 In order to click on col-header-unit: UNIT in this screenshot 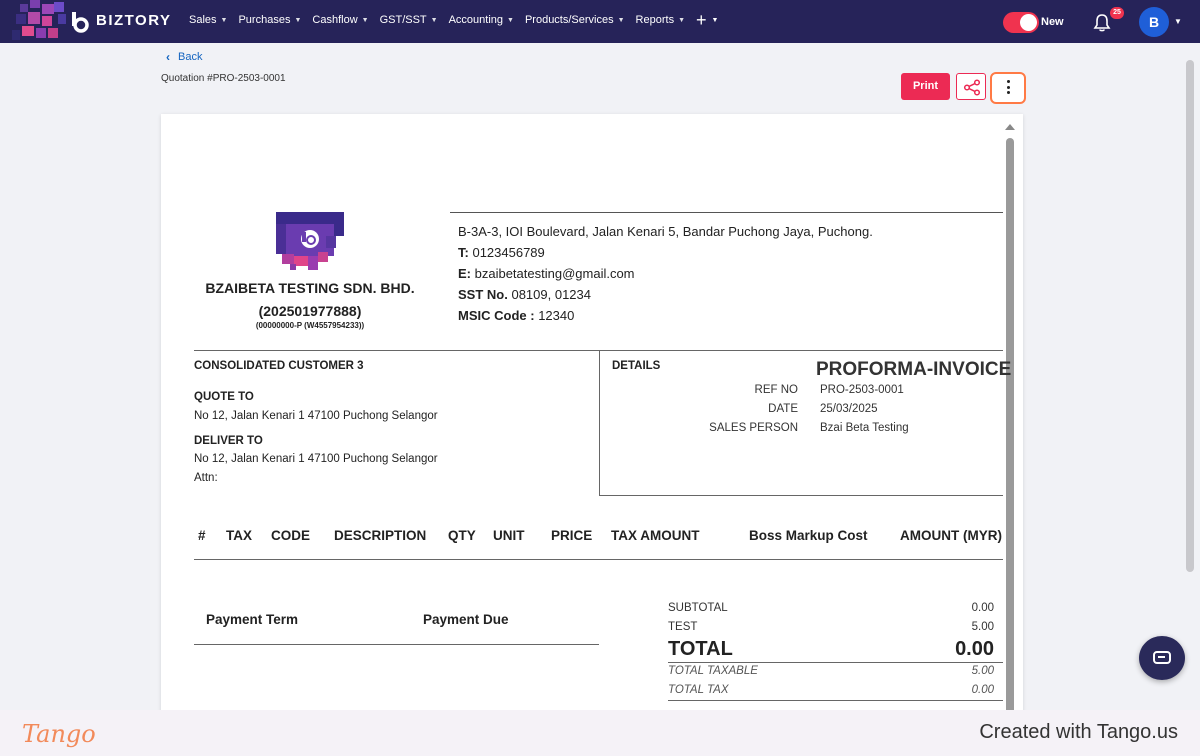, I will do `click(509, 535)`.